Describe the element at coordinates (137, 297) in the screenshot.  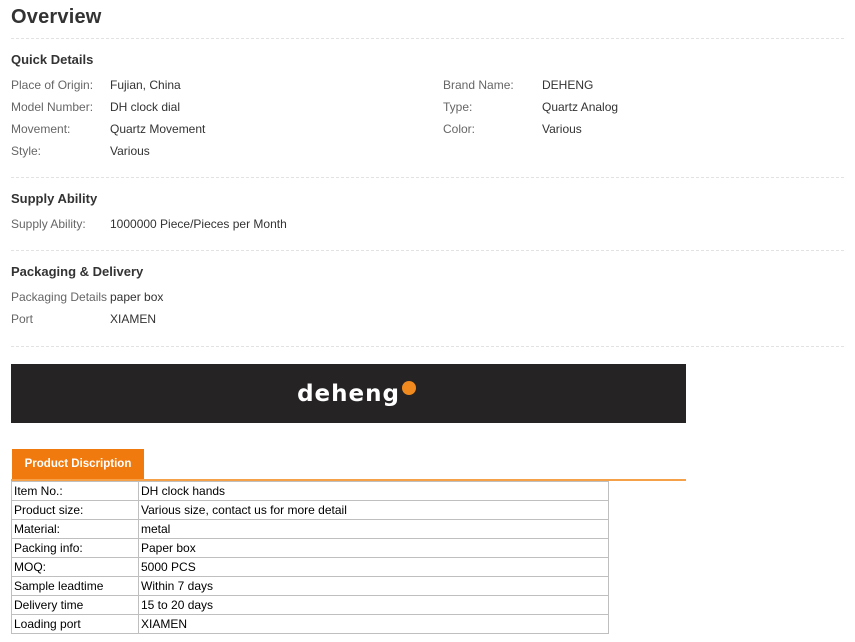
I see `detail-value: paper box` at that location.